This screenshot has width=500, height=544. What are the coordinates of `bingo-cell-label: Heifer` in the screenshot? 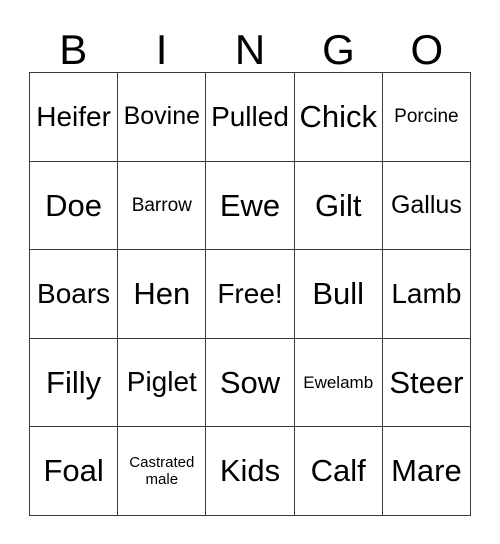 It's located at (73, 116).